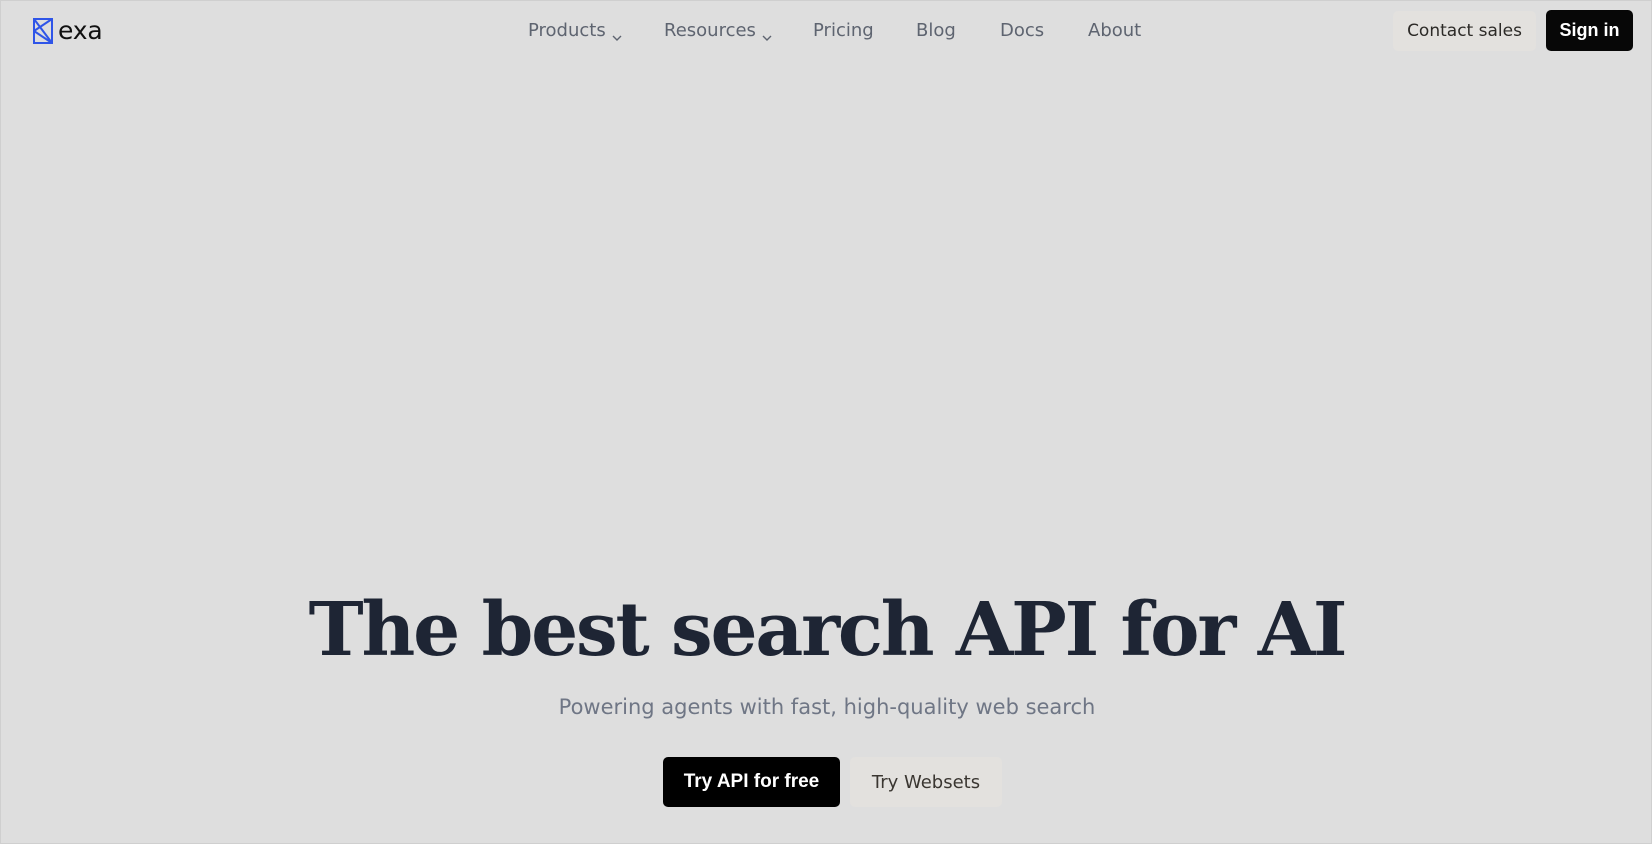  I want to click on try-websets-button: Try Websets, so click(926, 782).